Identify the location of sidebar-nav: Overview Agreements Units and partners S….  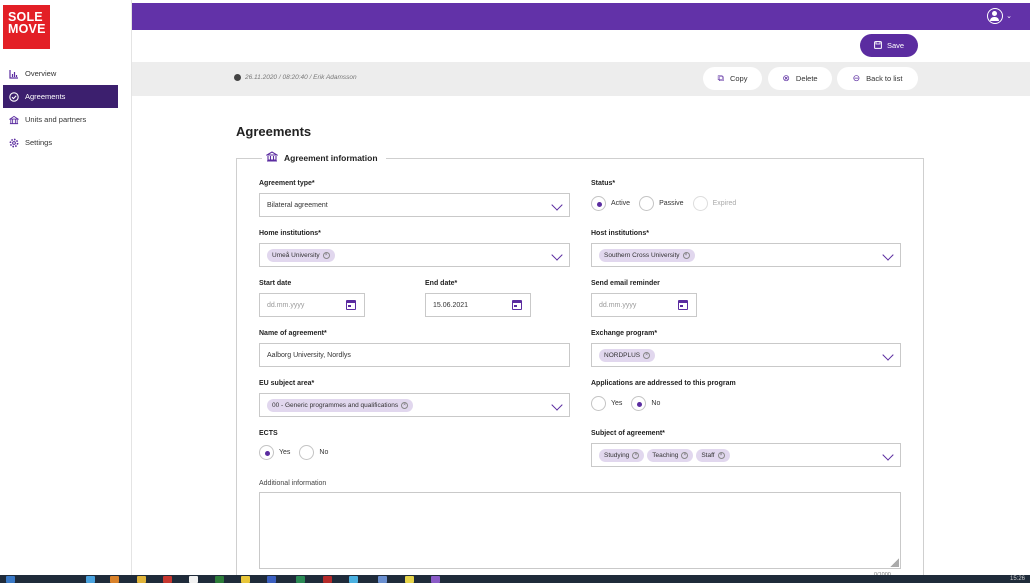
(60, 108).